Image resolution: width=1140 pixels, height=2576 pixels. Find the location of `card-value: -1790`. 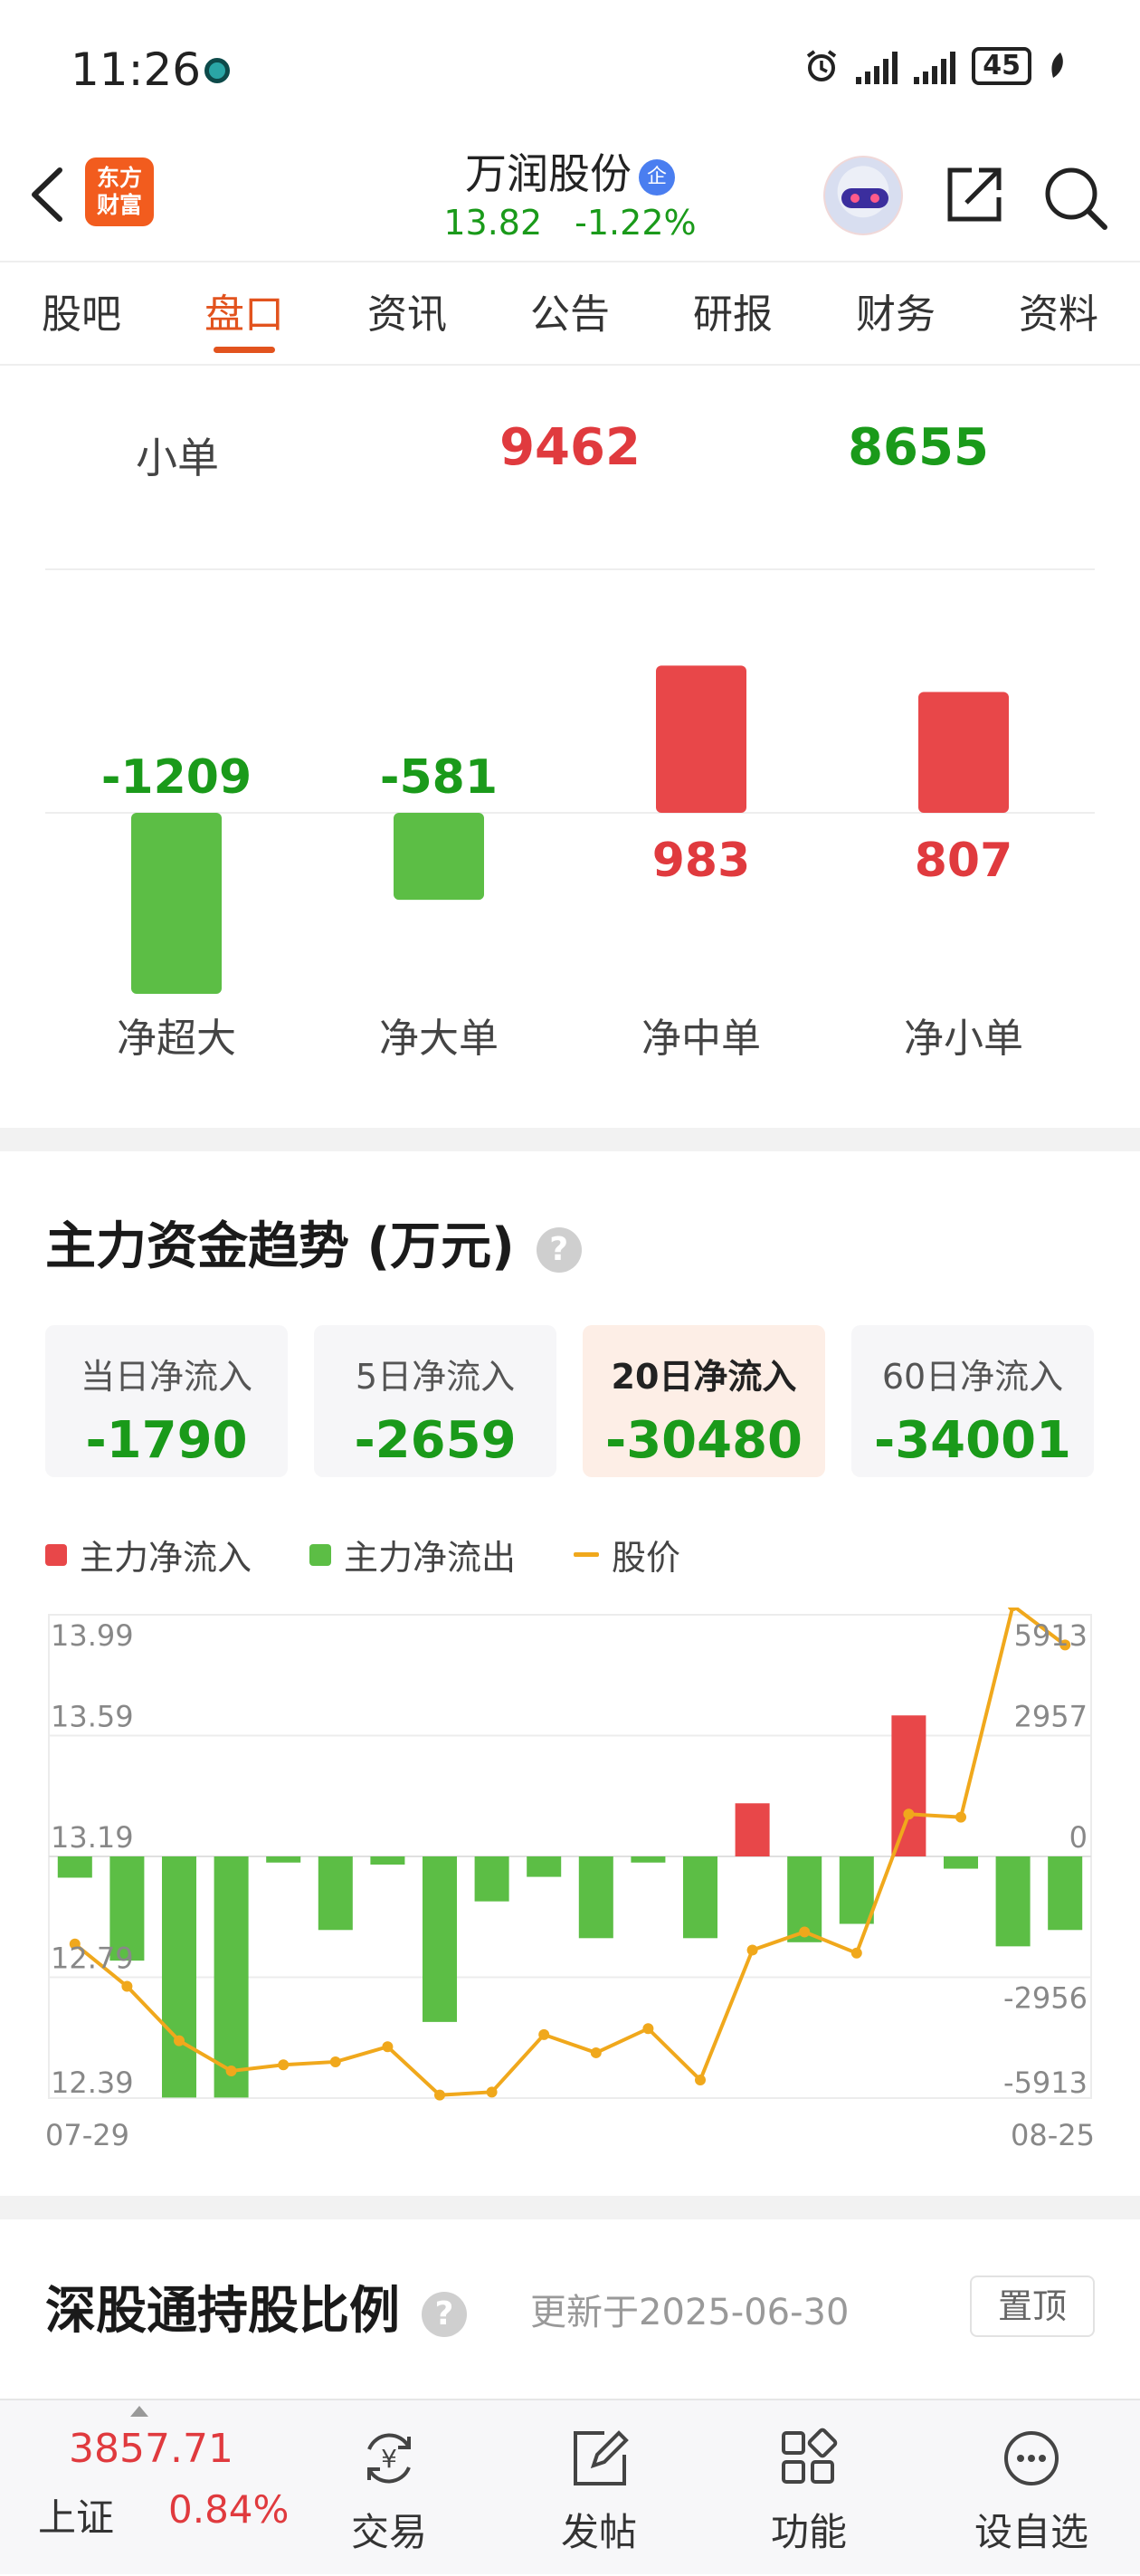

card-value: -1790 is located at coordinates (167, 1440).